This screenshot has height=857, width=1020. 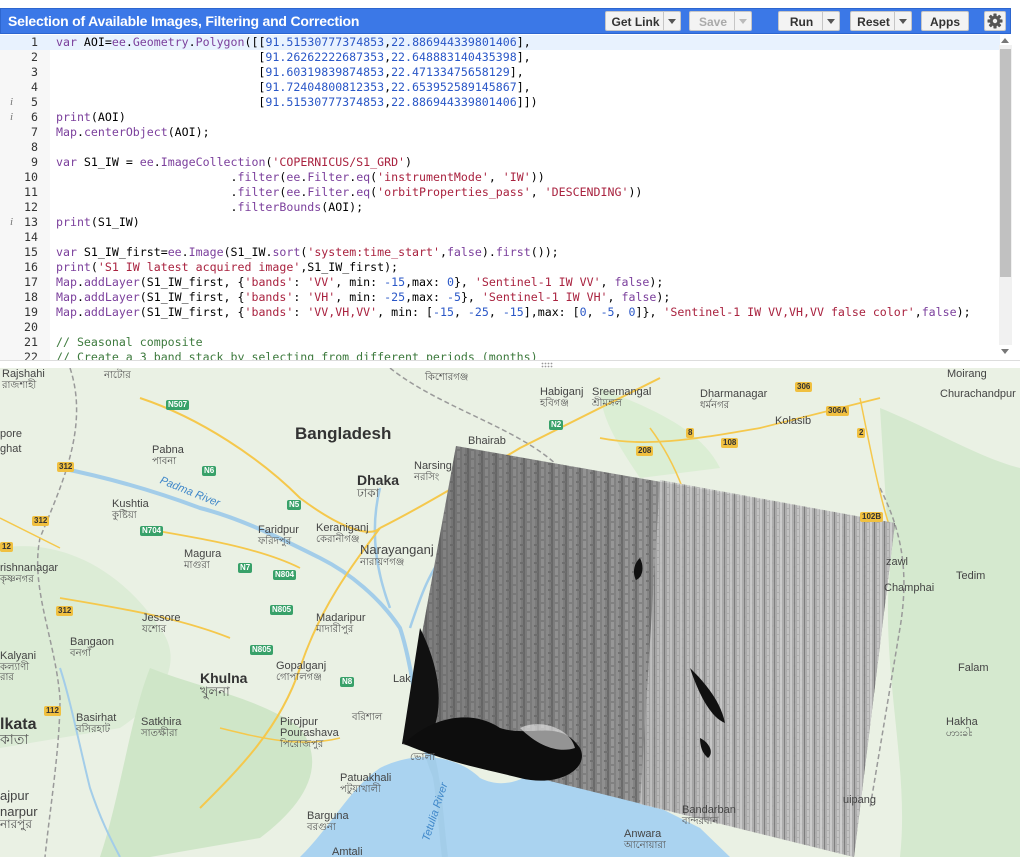 What do you see at coordinates (341, 623) in the screenshot?
I see `map-label-madaripur: Madaripur মাদারীপুর` at bounding box center [341, 623].